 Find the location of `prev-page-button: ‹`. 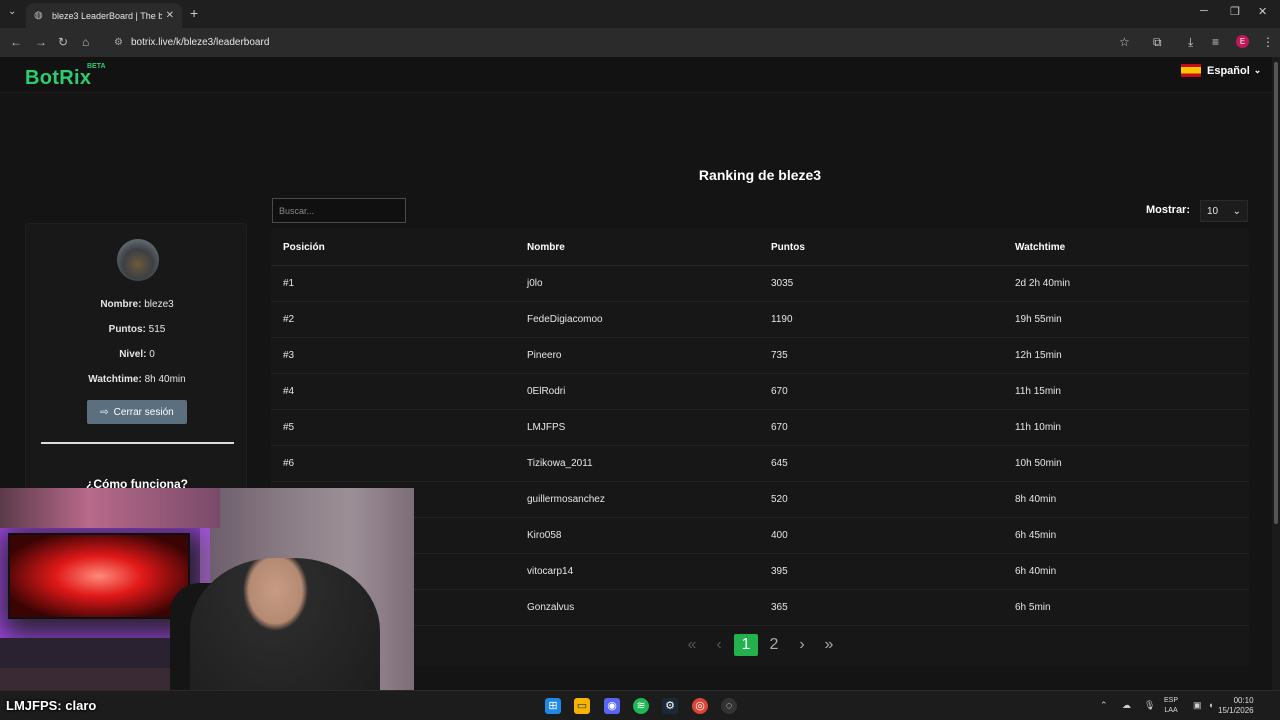

prev-page-button: ‹ is located at coordinates (719, 645).